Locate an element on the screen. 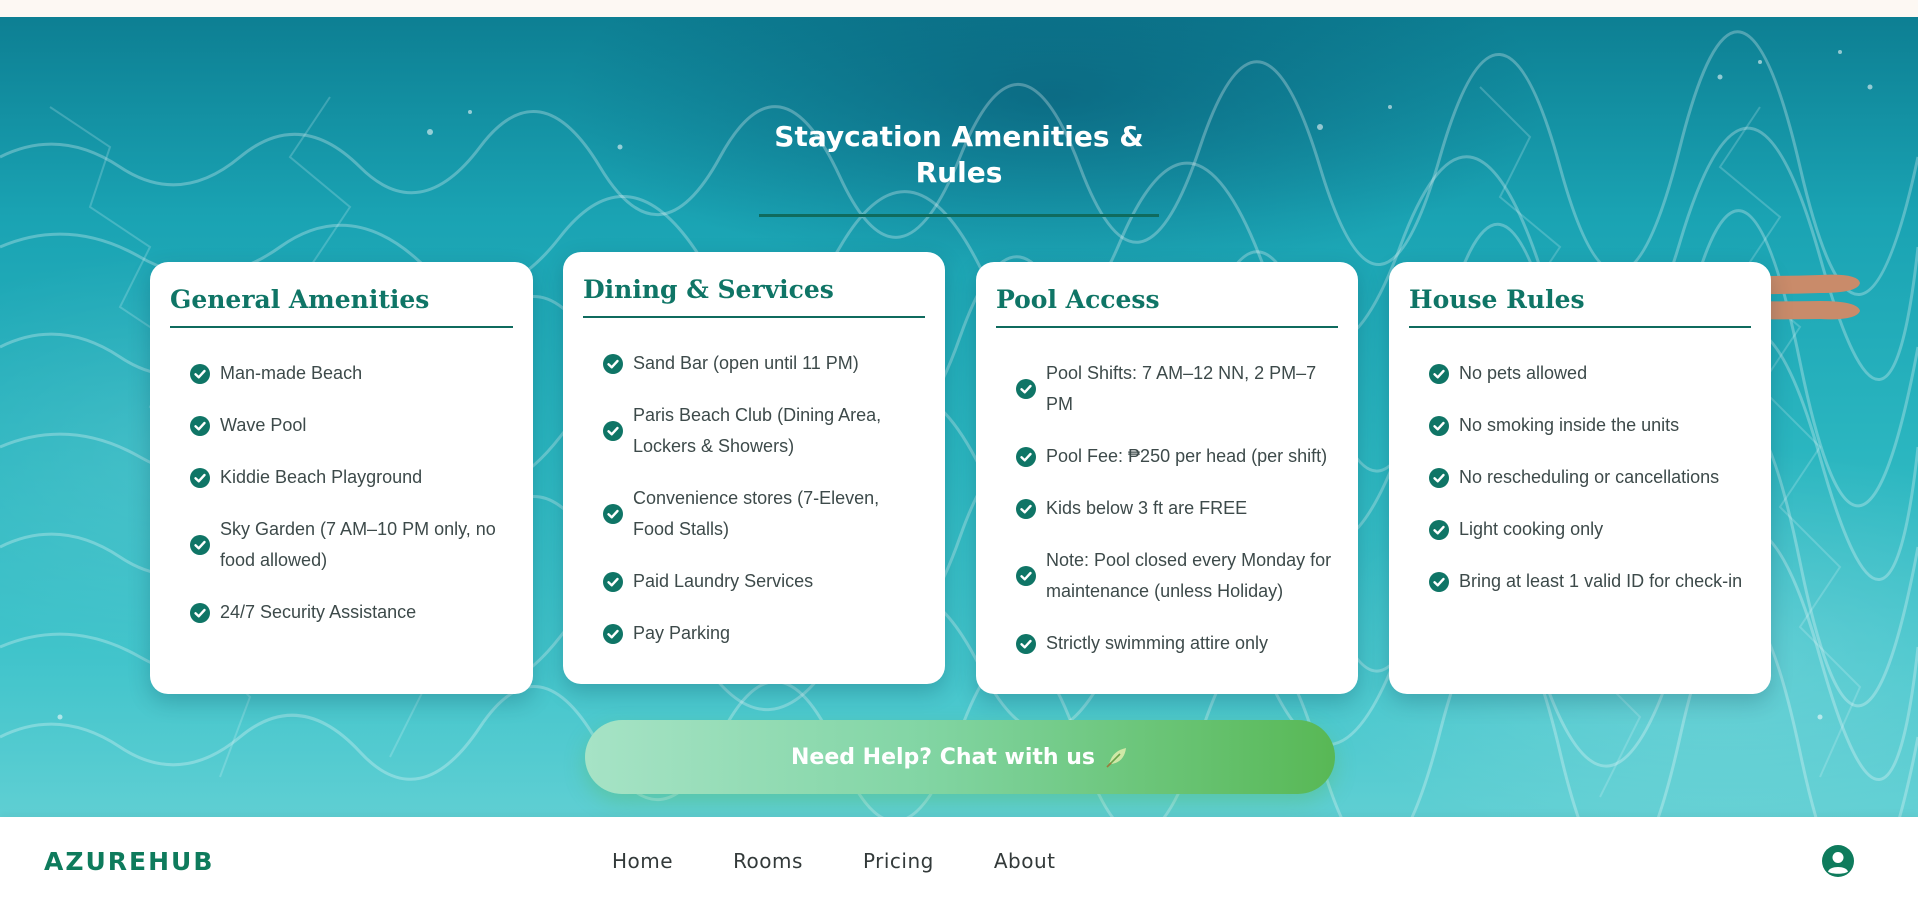  list-item: No pets allowed is located at coordinates (1590, 373).